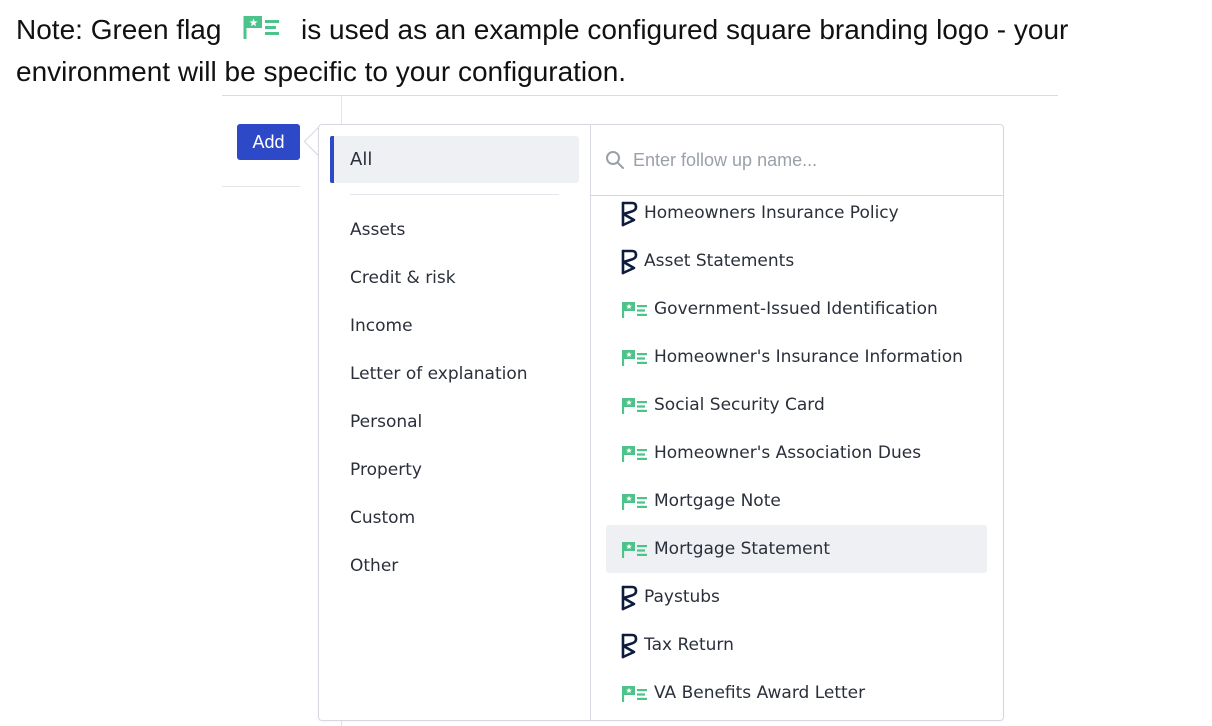 The image size is (1212, 726). I want to click on follow-up-item: Homeowner's Association Dues, so click(796, 453).